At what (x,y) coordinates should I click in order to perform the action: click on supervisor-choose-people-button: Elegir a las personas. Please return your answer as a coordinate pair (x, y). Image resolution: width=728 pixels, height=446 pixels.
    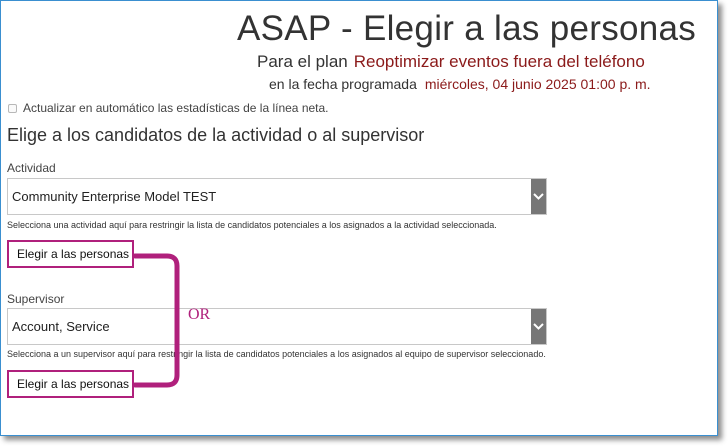
    Looking at the image, I should click on (70, 384).